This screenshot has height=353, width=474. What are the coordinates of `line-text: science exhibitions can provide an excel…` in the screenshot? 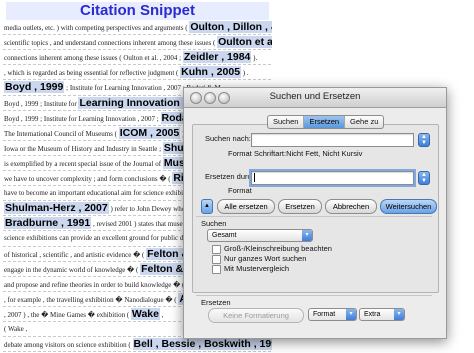 It's located at (103, 238).